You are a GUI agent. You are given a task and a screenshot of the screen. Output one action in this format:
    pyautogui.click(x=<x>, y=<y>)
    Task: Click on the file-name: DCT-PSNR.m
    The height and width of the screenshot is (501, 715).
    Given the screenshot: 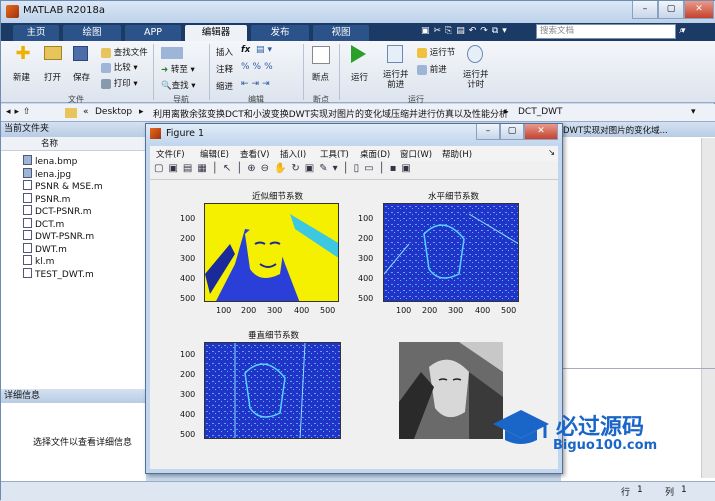 What is the action you would take?
    pyautogui.click(x=63, y=212)
    